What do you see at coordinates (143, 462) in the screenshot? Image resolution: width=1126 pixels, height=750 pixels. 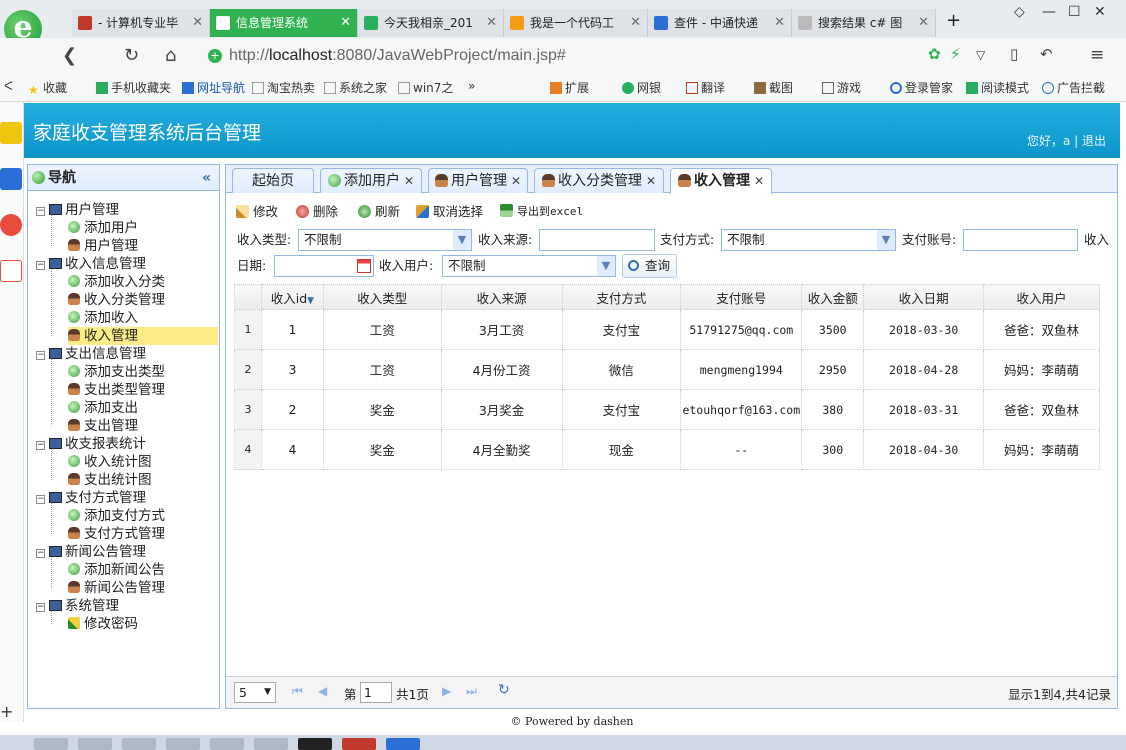 I see `sidebar-item: 收入统计图` at bounding box center [143, 462].